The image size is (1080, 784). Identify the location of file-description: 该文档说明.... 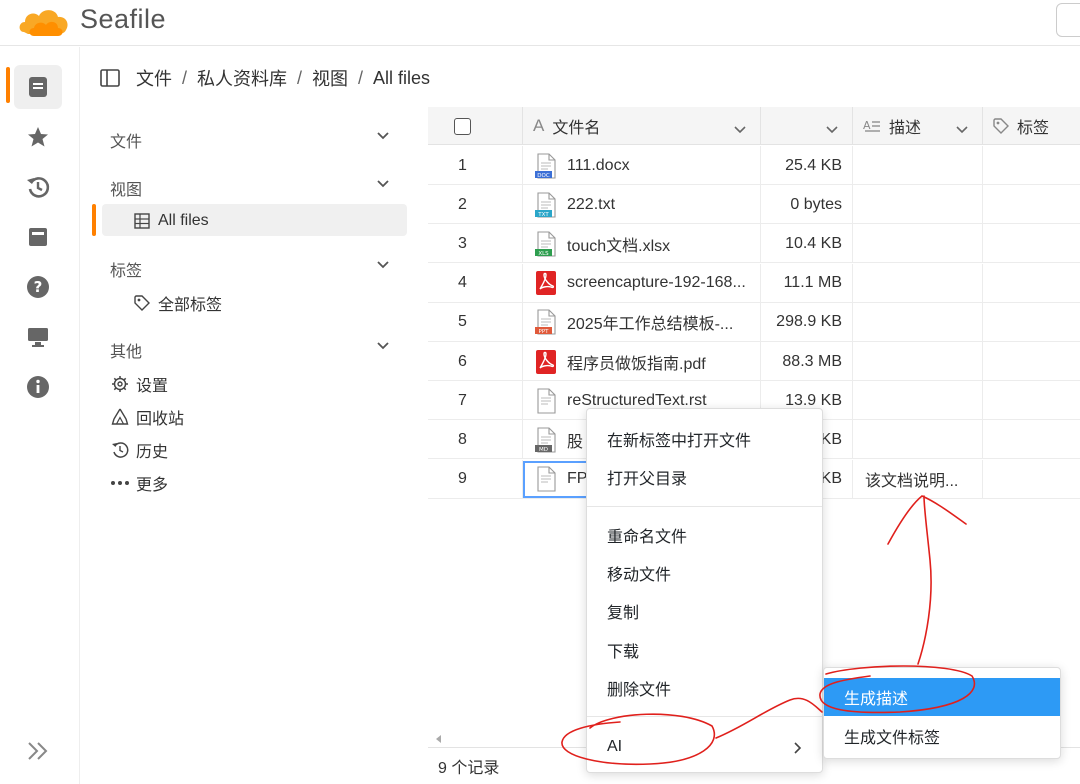
(918, 479).